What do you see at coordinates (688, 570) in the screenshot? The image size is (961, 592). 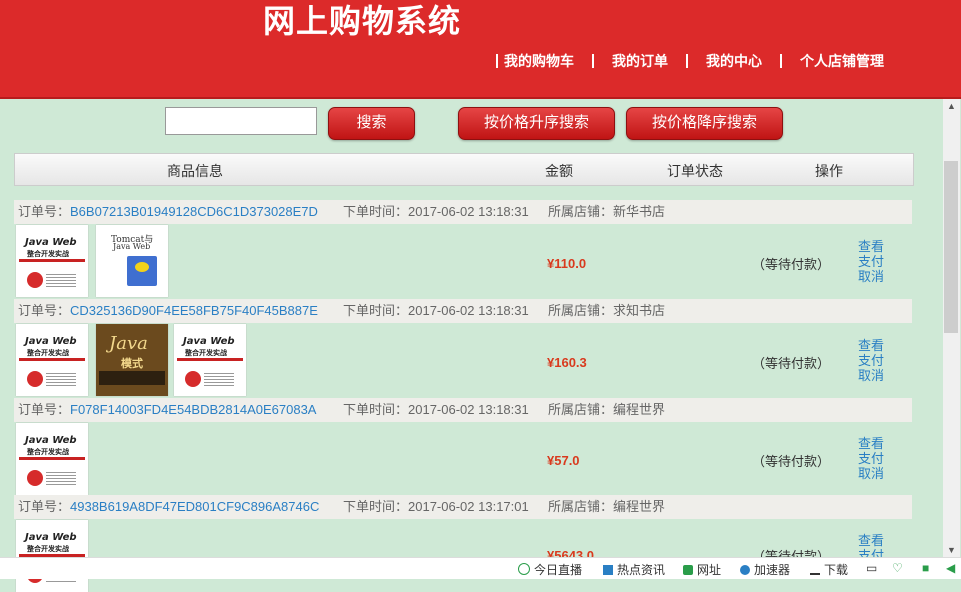 I see `web-icon` at bounding box center [688, 570].